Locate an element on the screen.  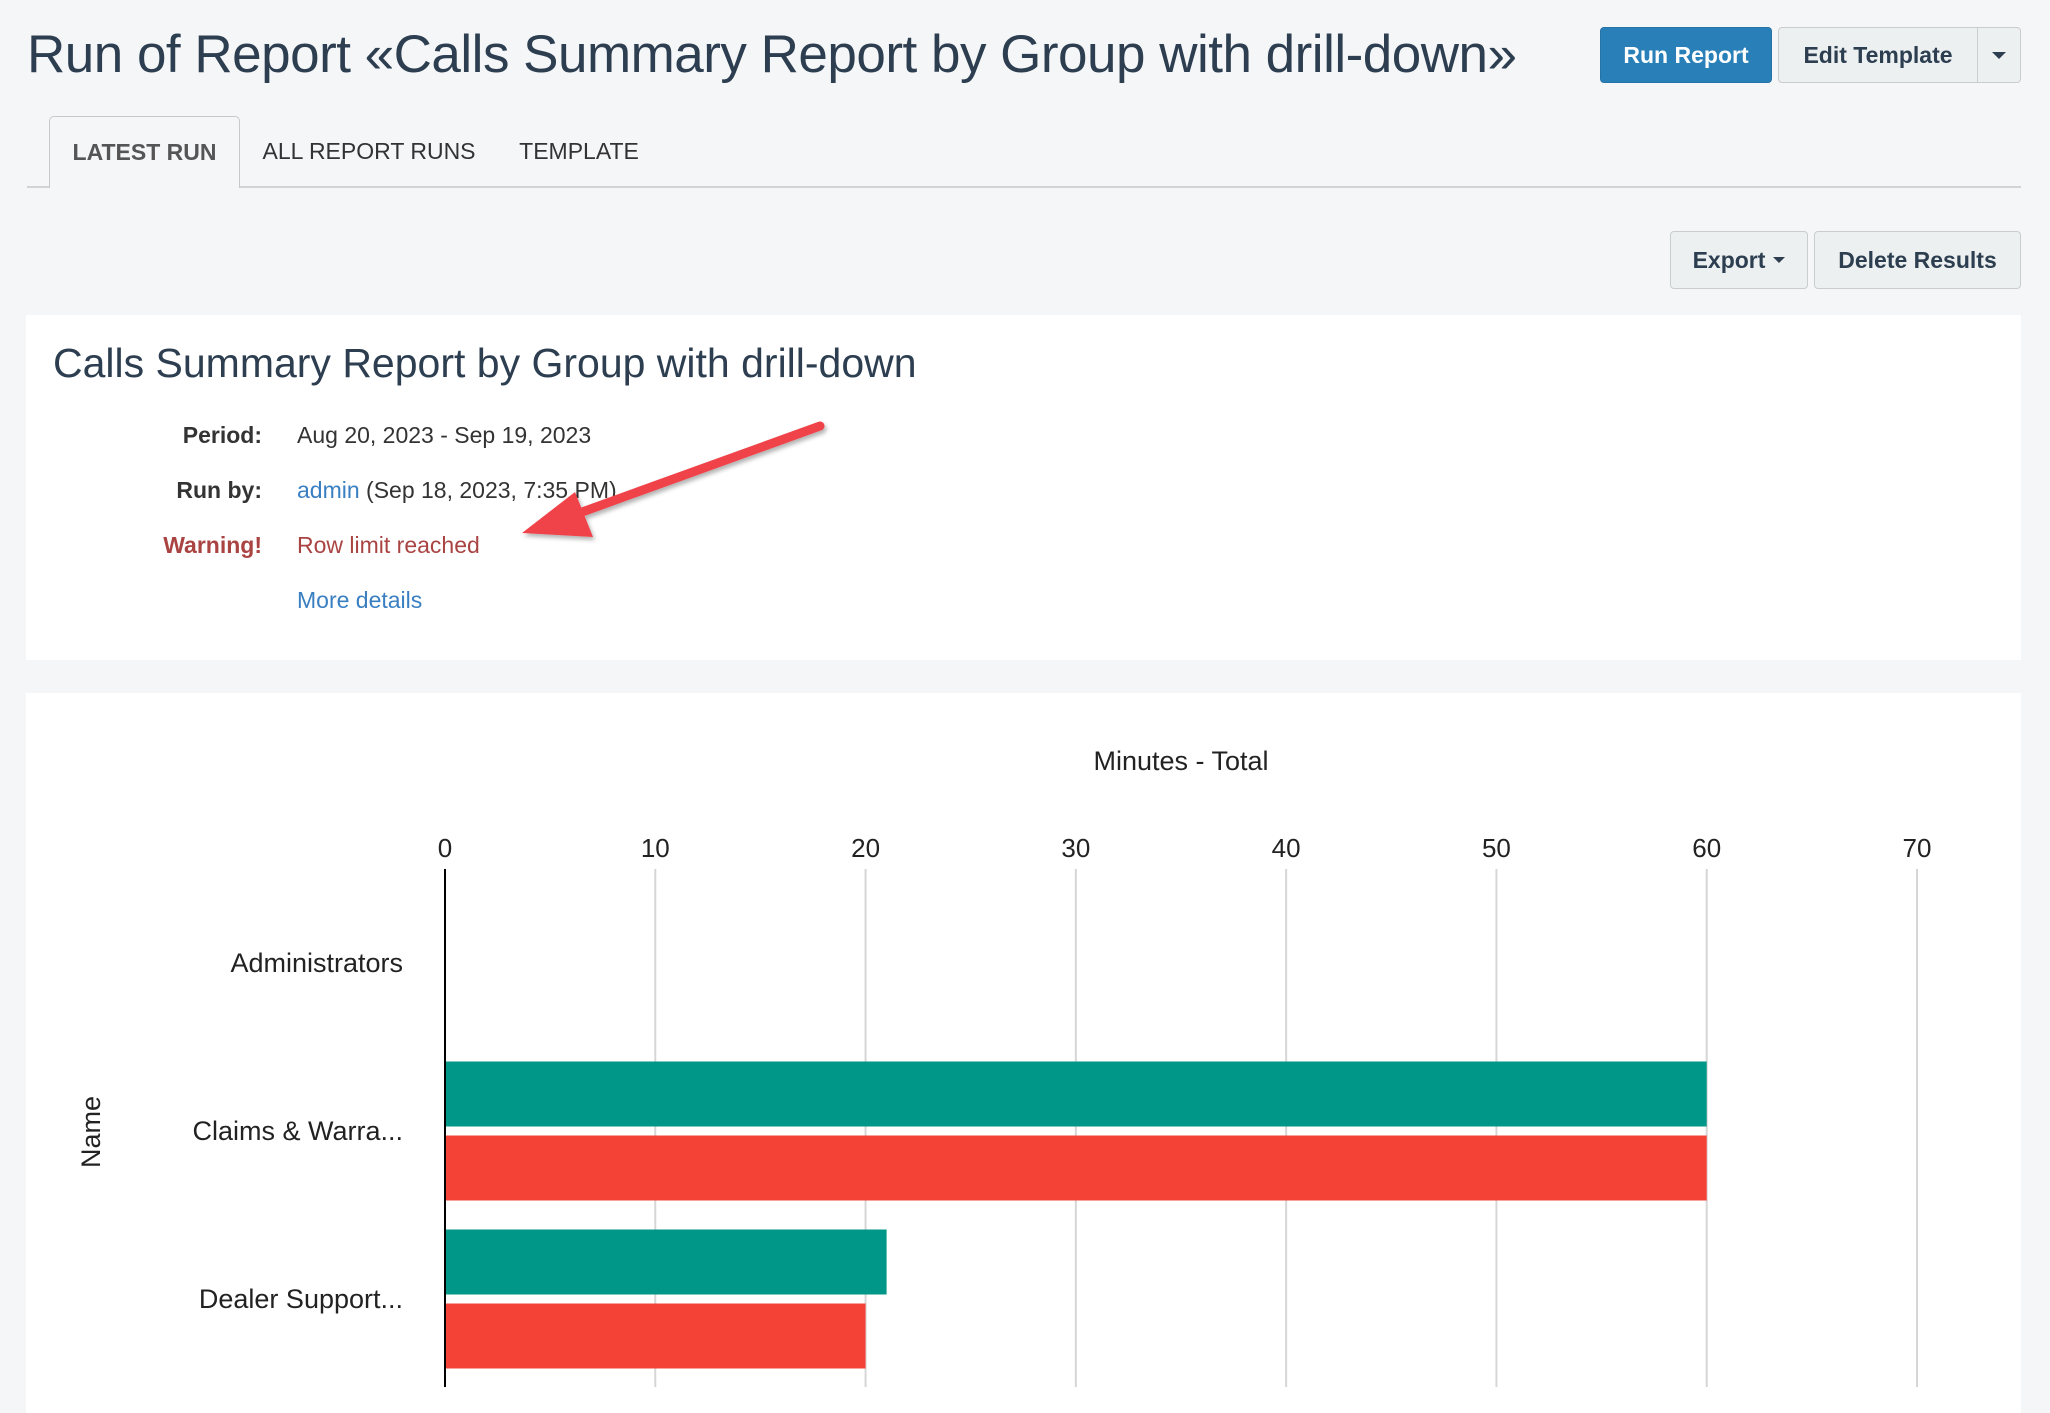
x-tick-label: 60 is located at coordinates (1706, 848).